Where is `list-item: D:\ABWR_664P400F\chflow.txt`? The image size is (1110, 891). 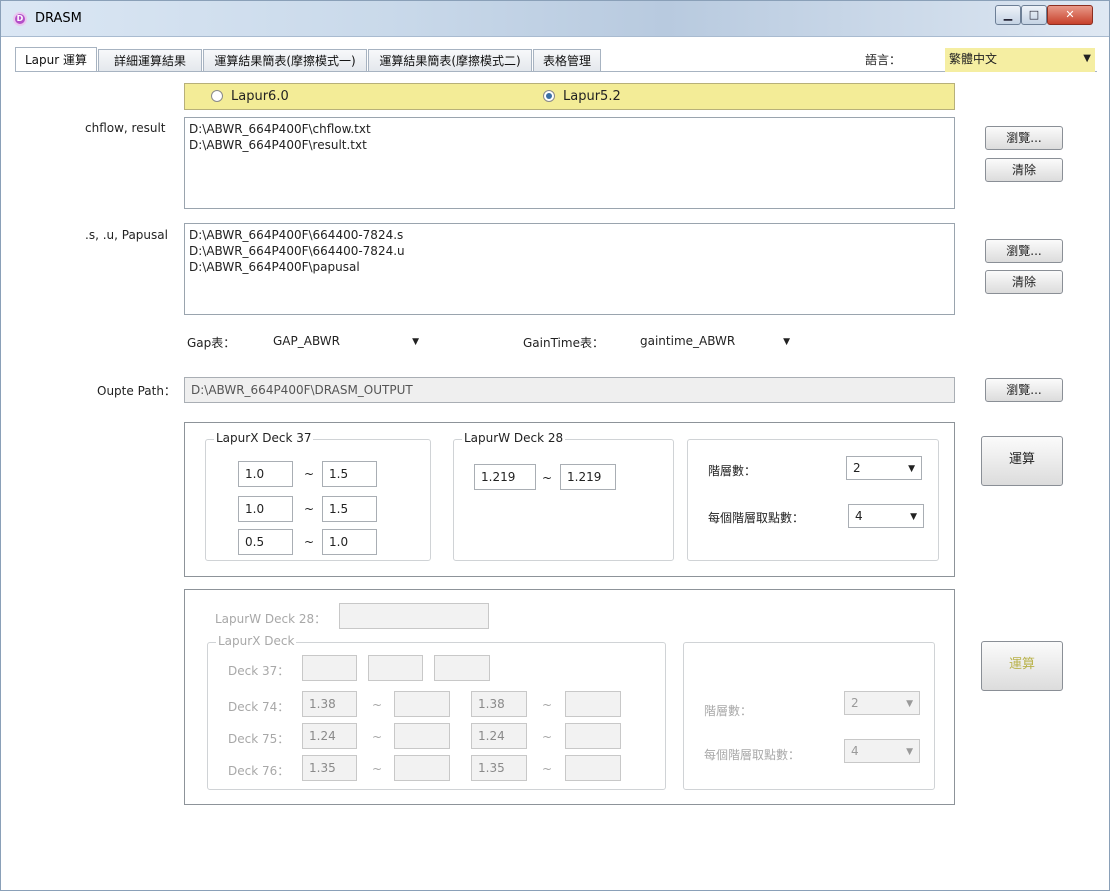 list-item: D:\ABWR_664P400F\chflow.txt is located at coordinates (569, 129).